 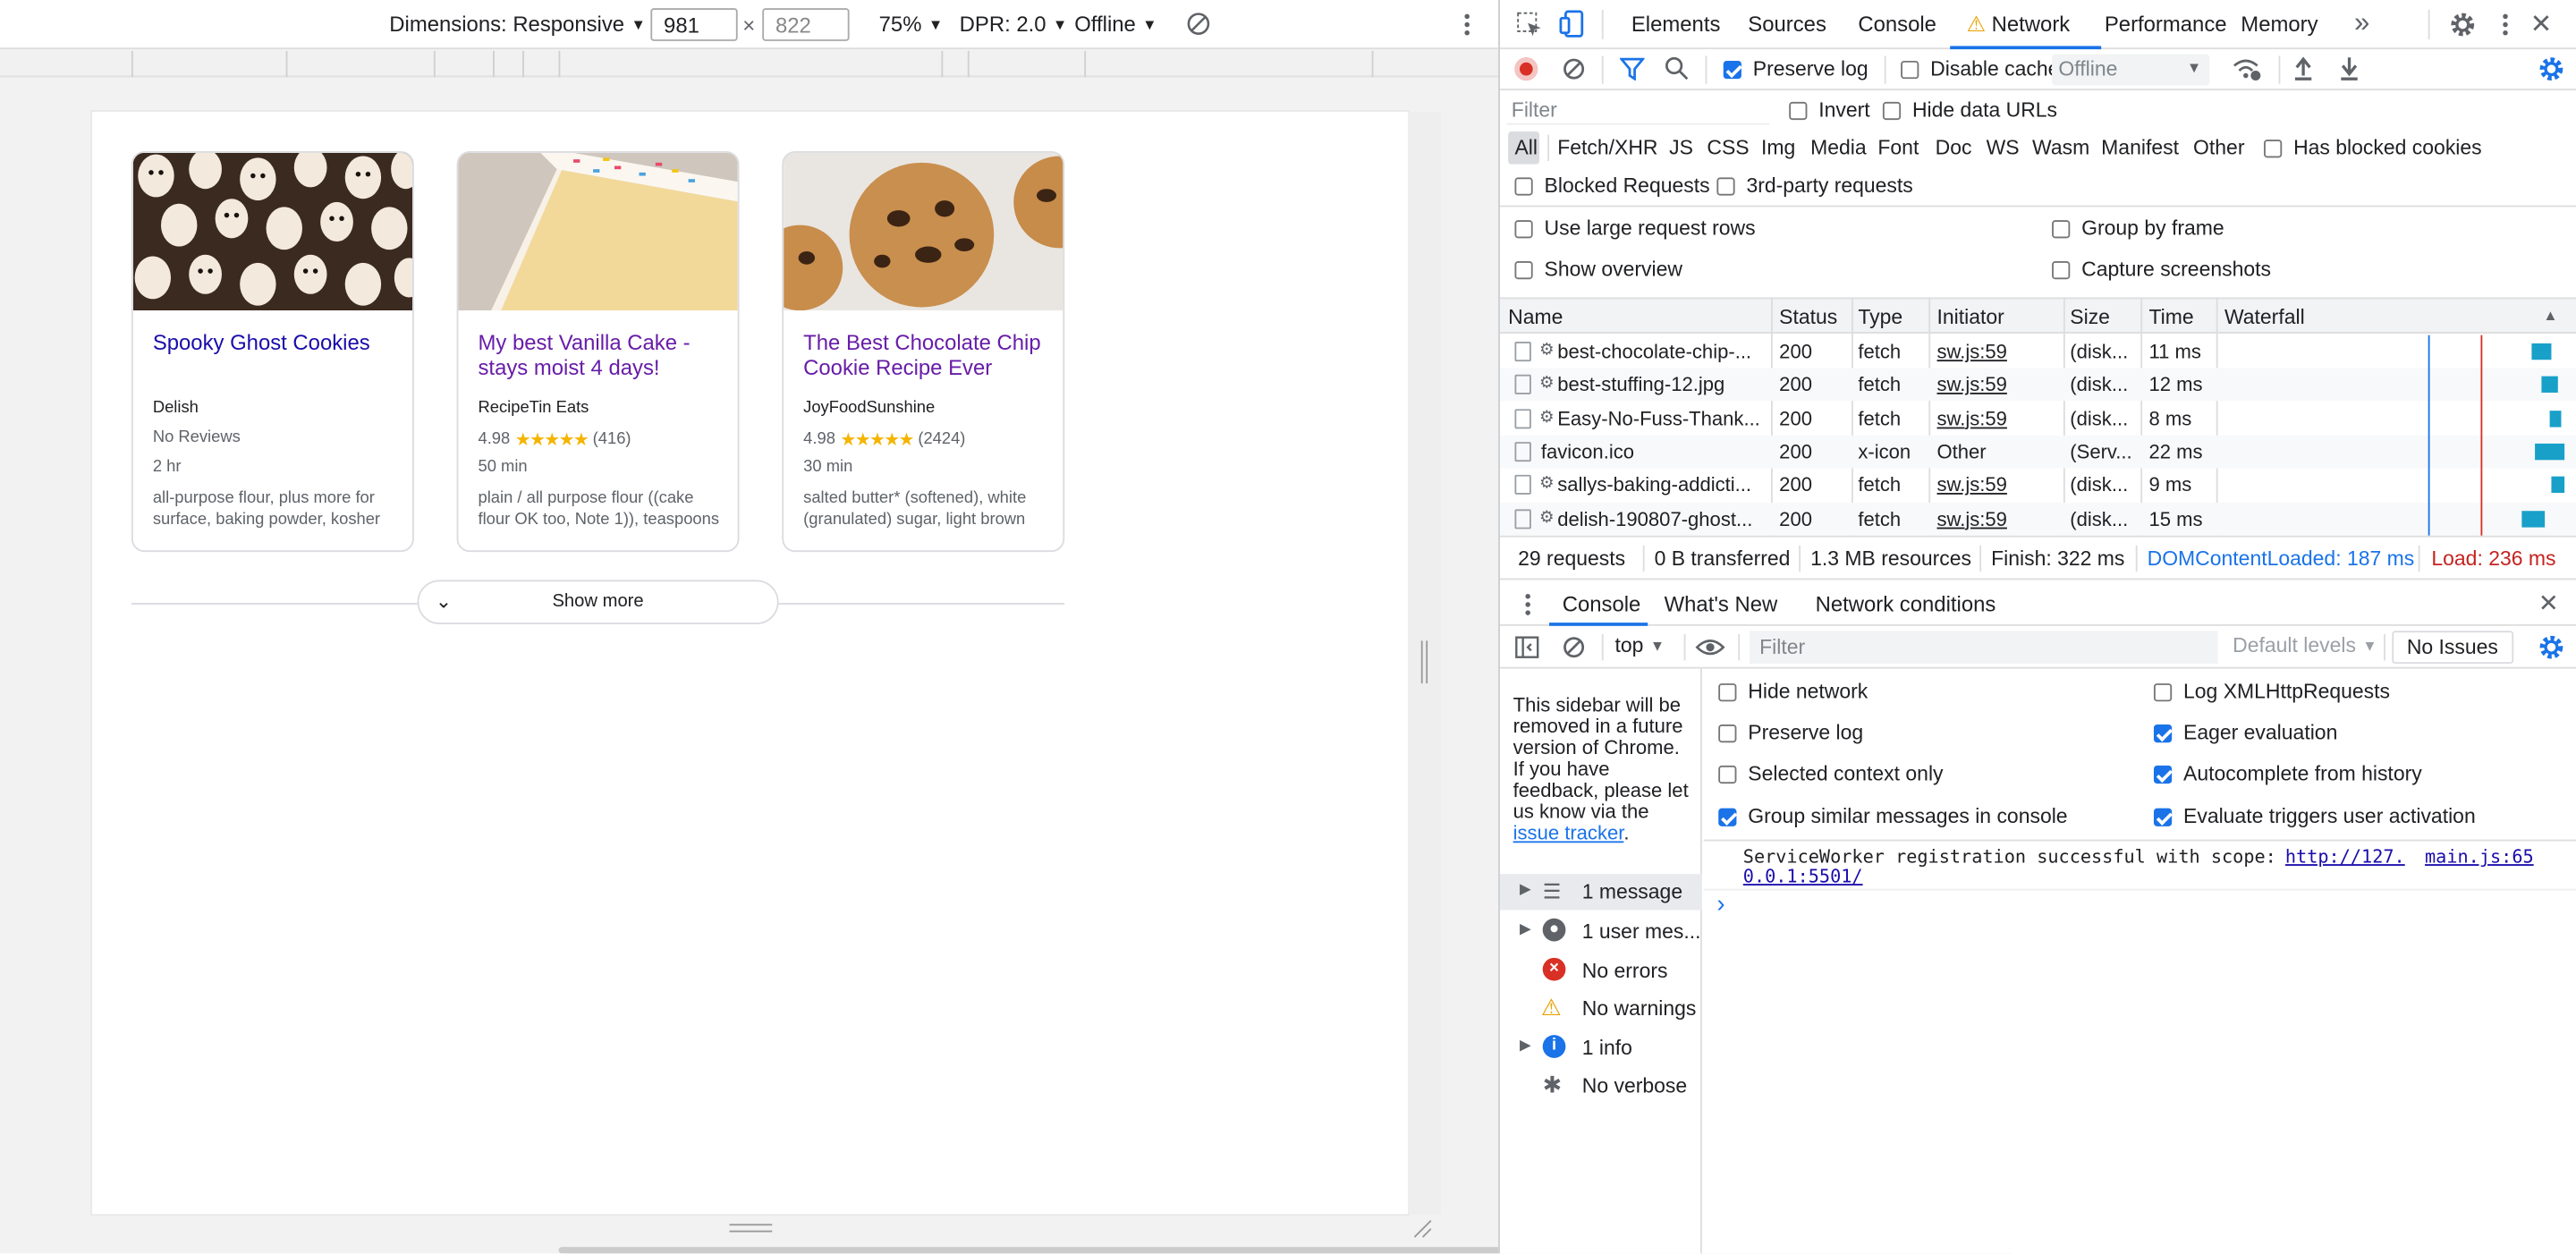 I want to click on rotate-icon, so click(x=1198, y=24).